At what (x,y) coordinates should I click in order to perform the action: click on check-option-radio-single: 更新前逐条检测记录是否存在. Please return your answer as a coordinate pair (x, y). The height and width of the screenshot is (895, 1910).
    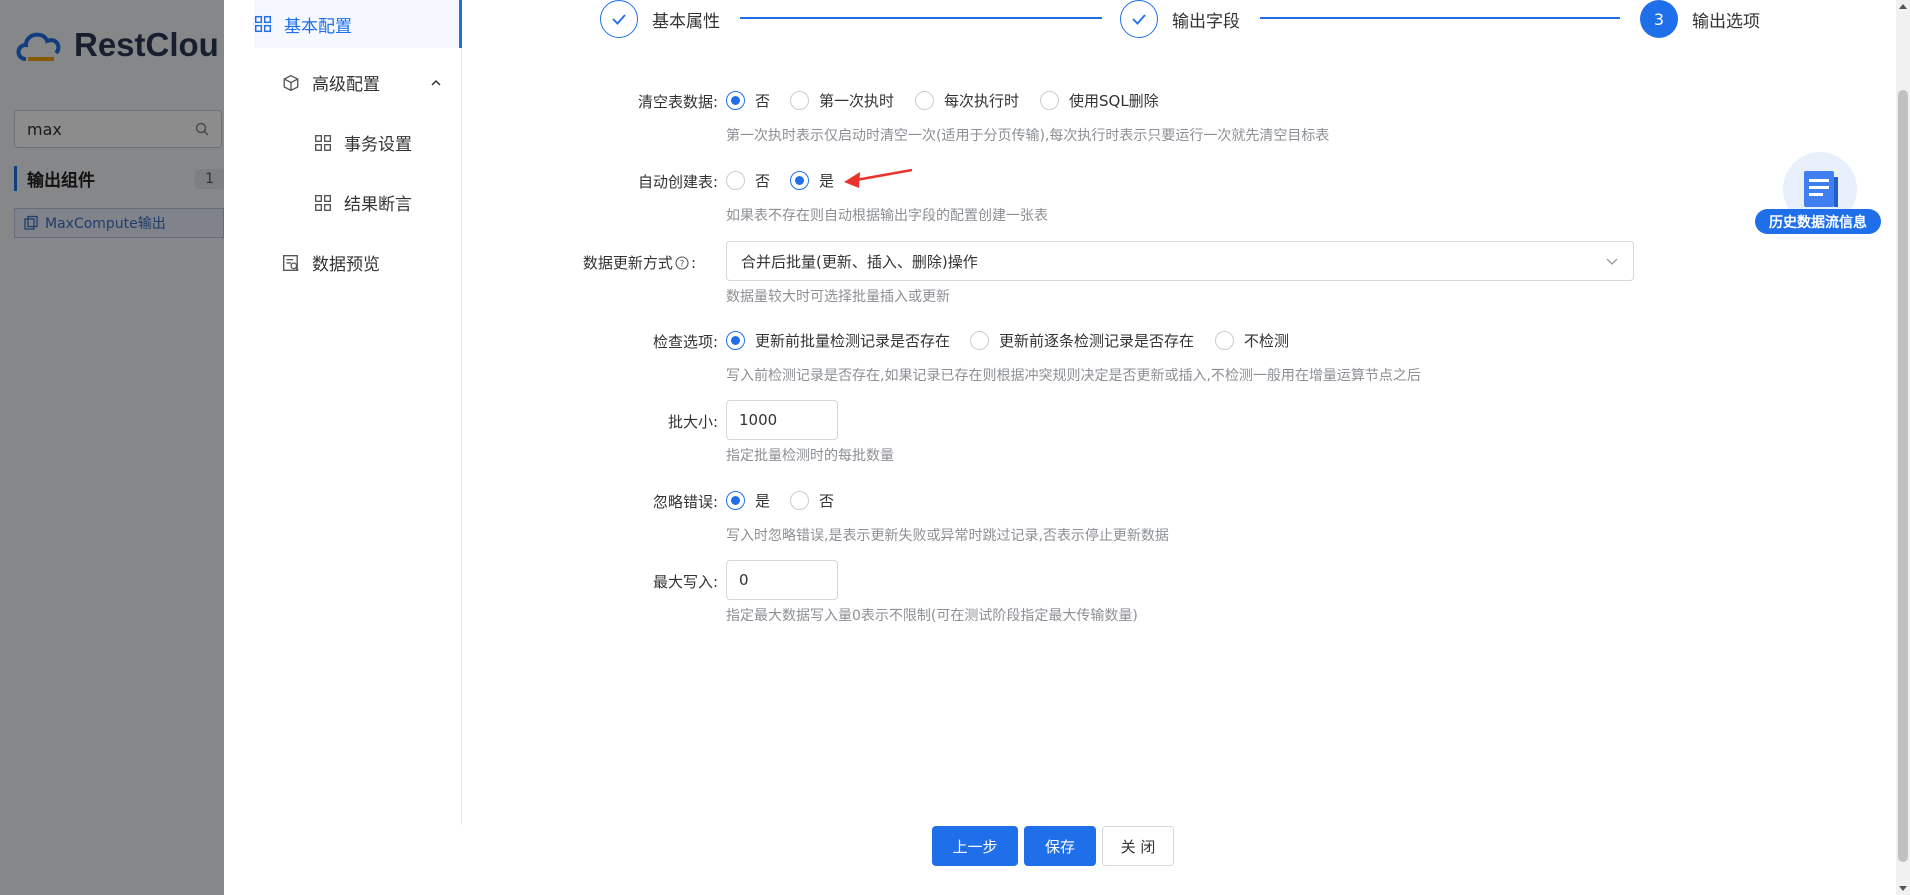
    Looking at the image, I should click on (1082, 340).